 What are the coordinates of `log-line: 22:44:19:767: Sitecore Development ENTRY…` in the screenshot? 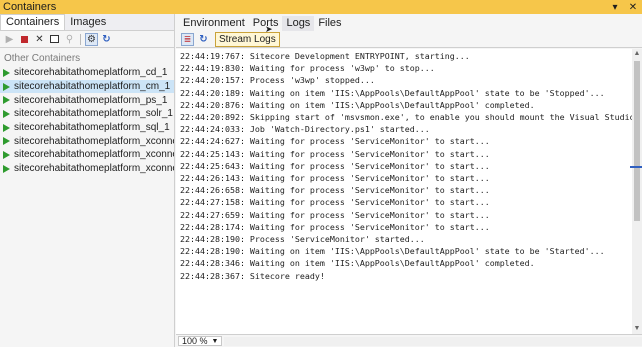 It's located at (325, 56).